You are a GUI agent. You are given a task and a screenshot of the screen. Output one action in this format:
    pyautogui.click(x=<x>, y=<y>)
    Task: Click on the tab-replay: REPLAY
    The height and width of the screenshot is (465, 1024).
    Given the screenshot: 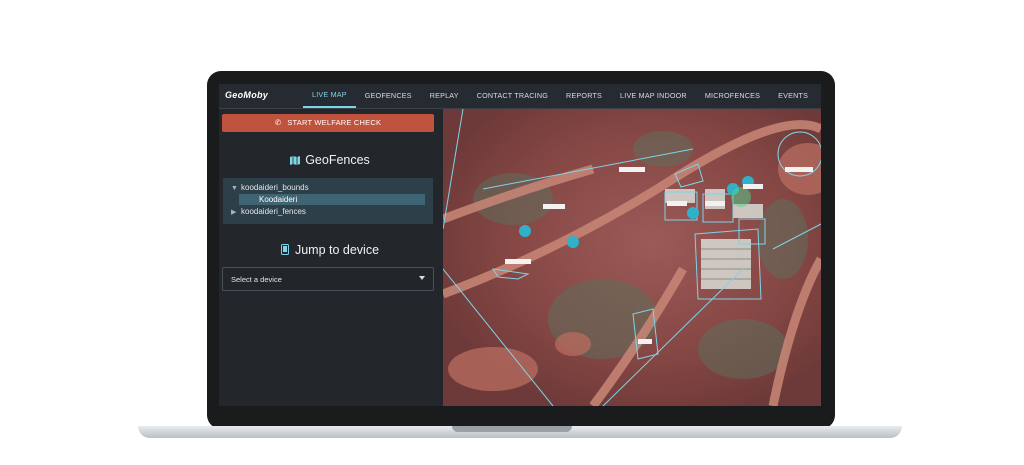 What is the action you would take?
    pyautogui.click(x=444, y=96)
    